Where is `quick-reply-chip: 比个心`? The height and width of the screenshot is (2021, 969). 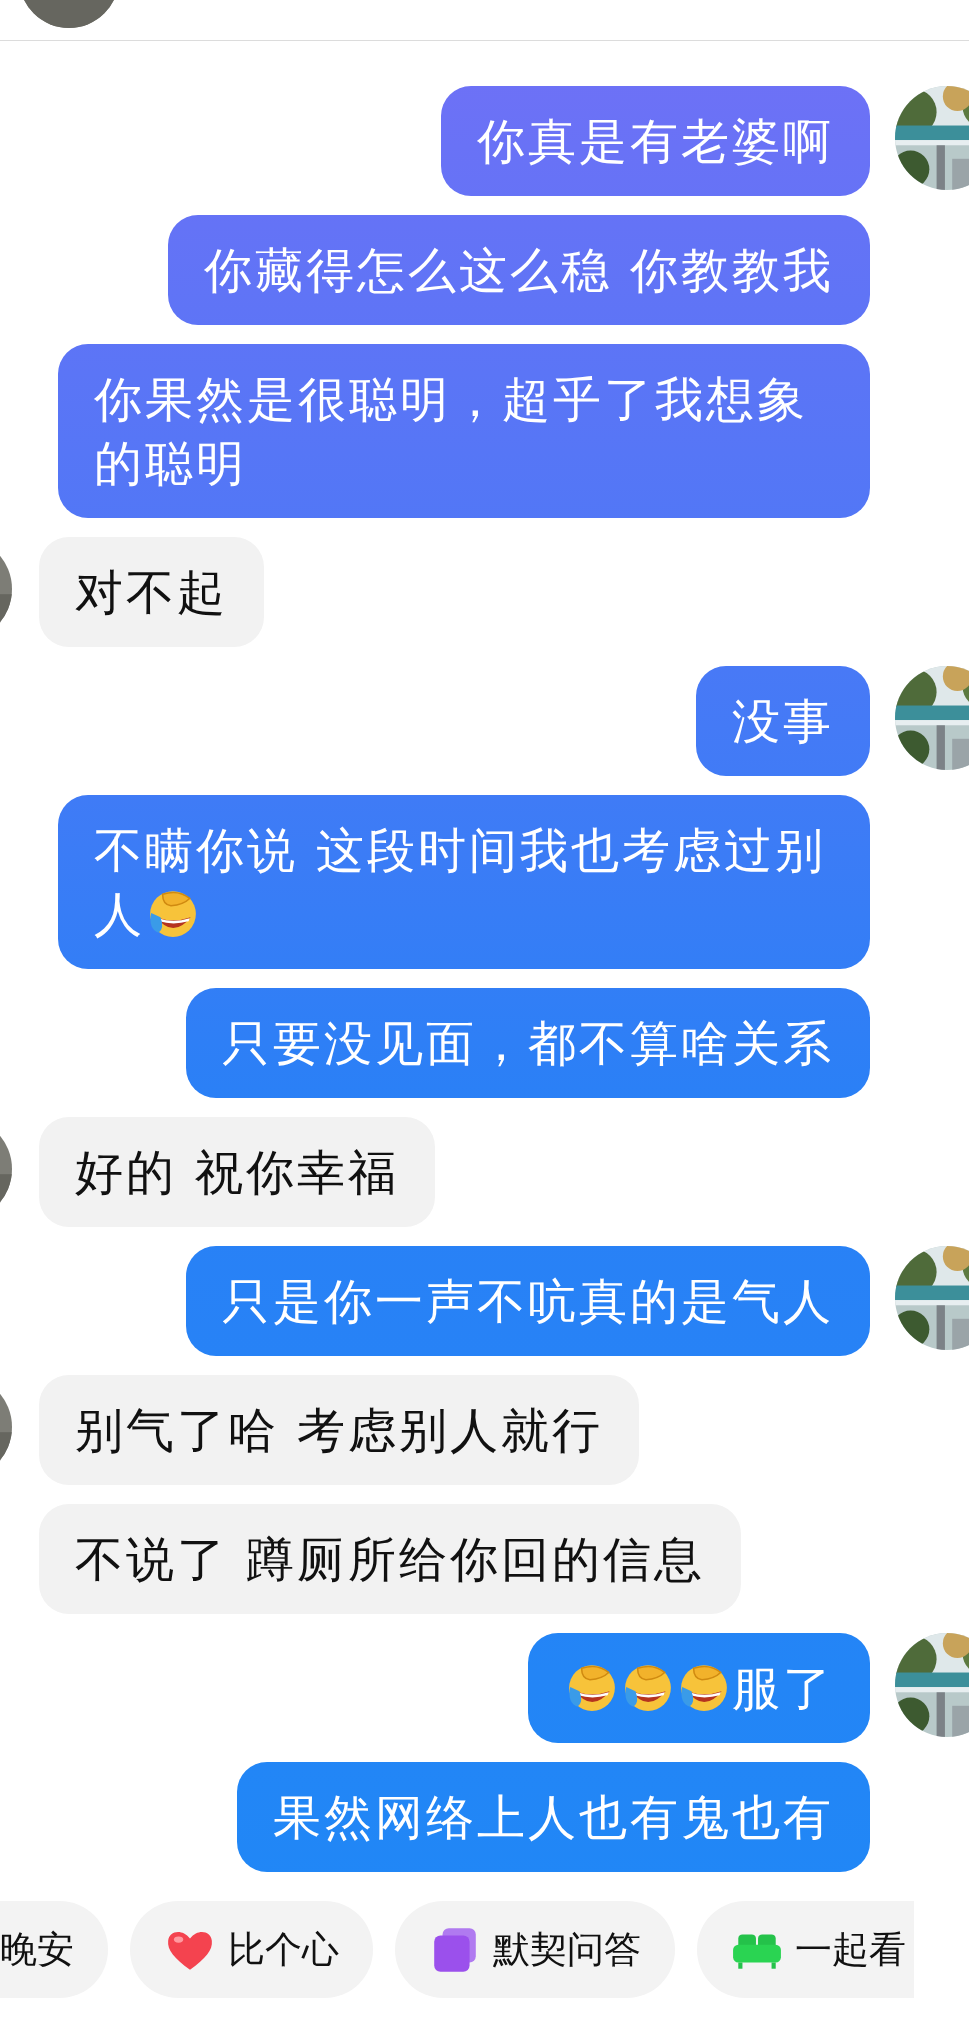 quick-reply-chip: 比个心 is located at coordinates (251, 1949).